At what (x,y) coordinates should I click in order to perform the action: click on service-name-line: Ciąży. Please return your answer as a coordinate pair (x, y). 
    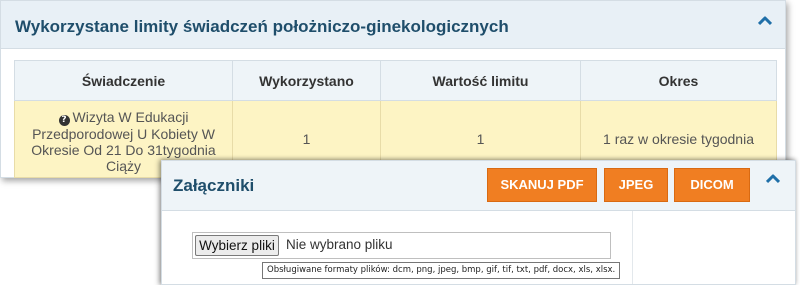
    Looking at the image, I should click on (123, 165).